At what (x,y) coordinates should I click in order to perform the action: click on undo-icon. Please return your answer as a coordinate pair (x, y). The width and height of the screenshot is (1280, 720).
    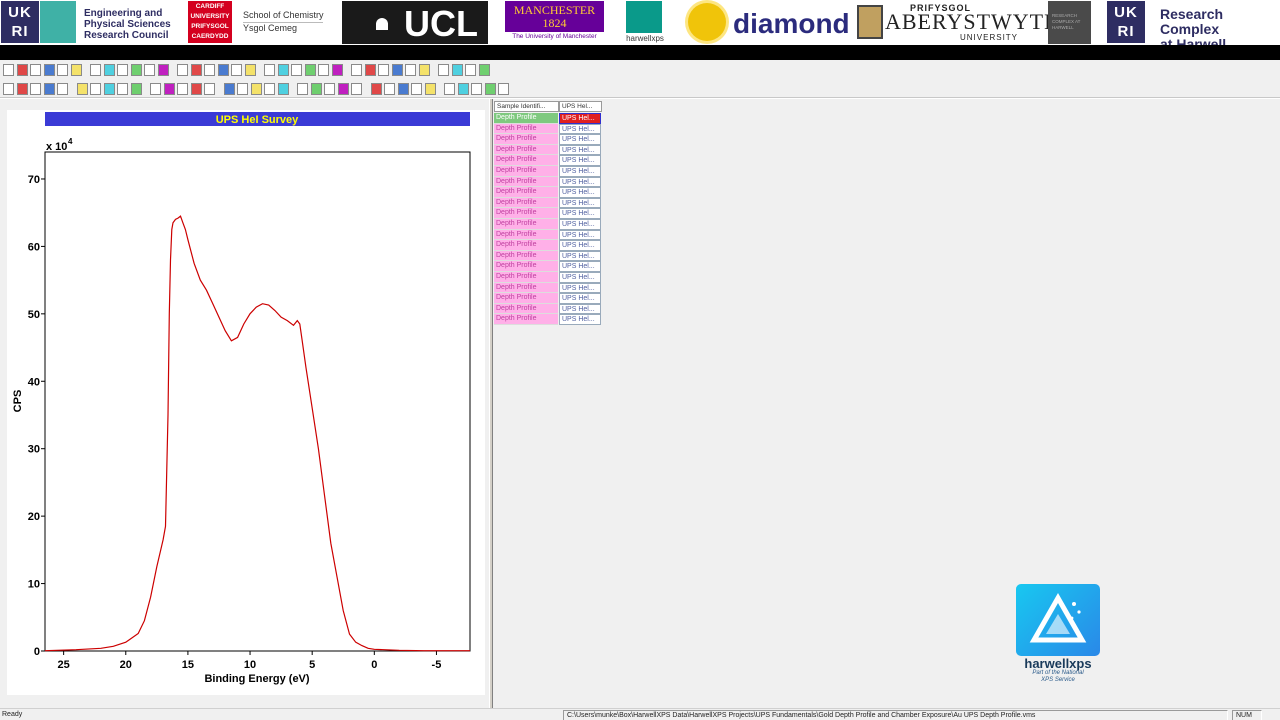
    Looking at the image, I should click on (476, 88).